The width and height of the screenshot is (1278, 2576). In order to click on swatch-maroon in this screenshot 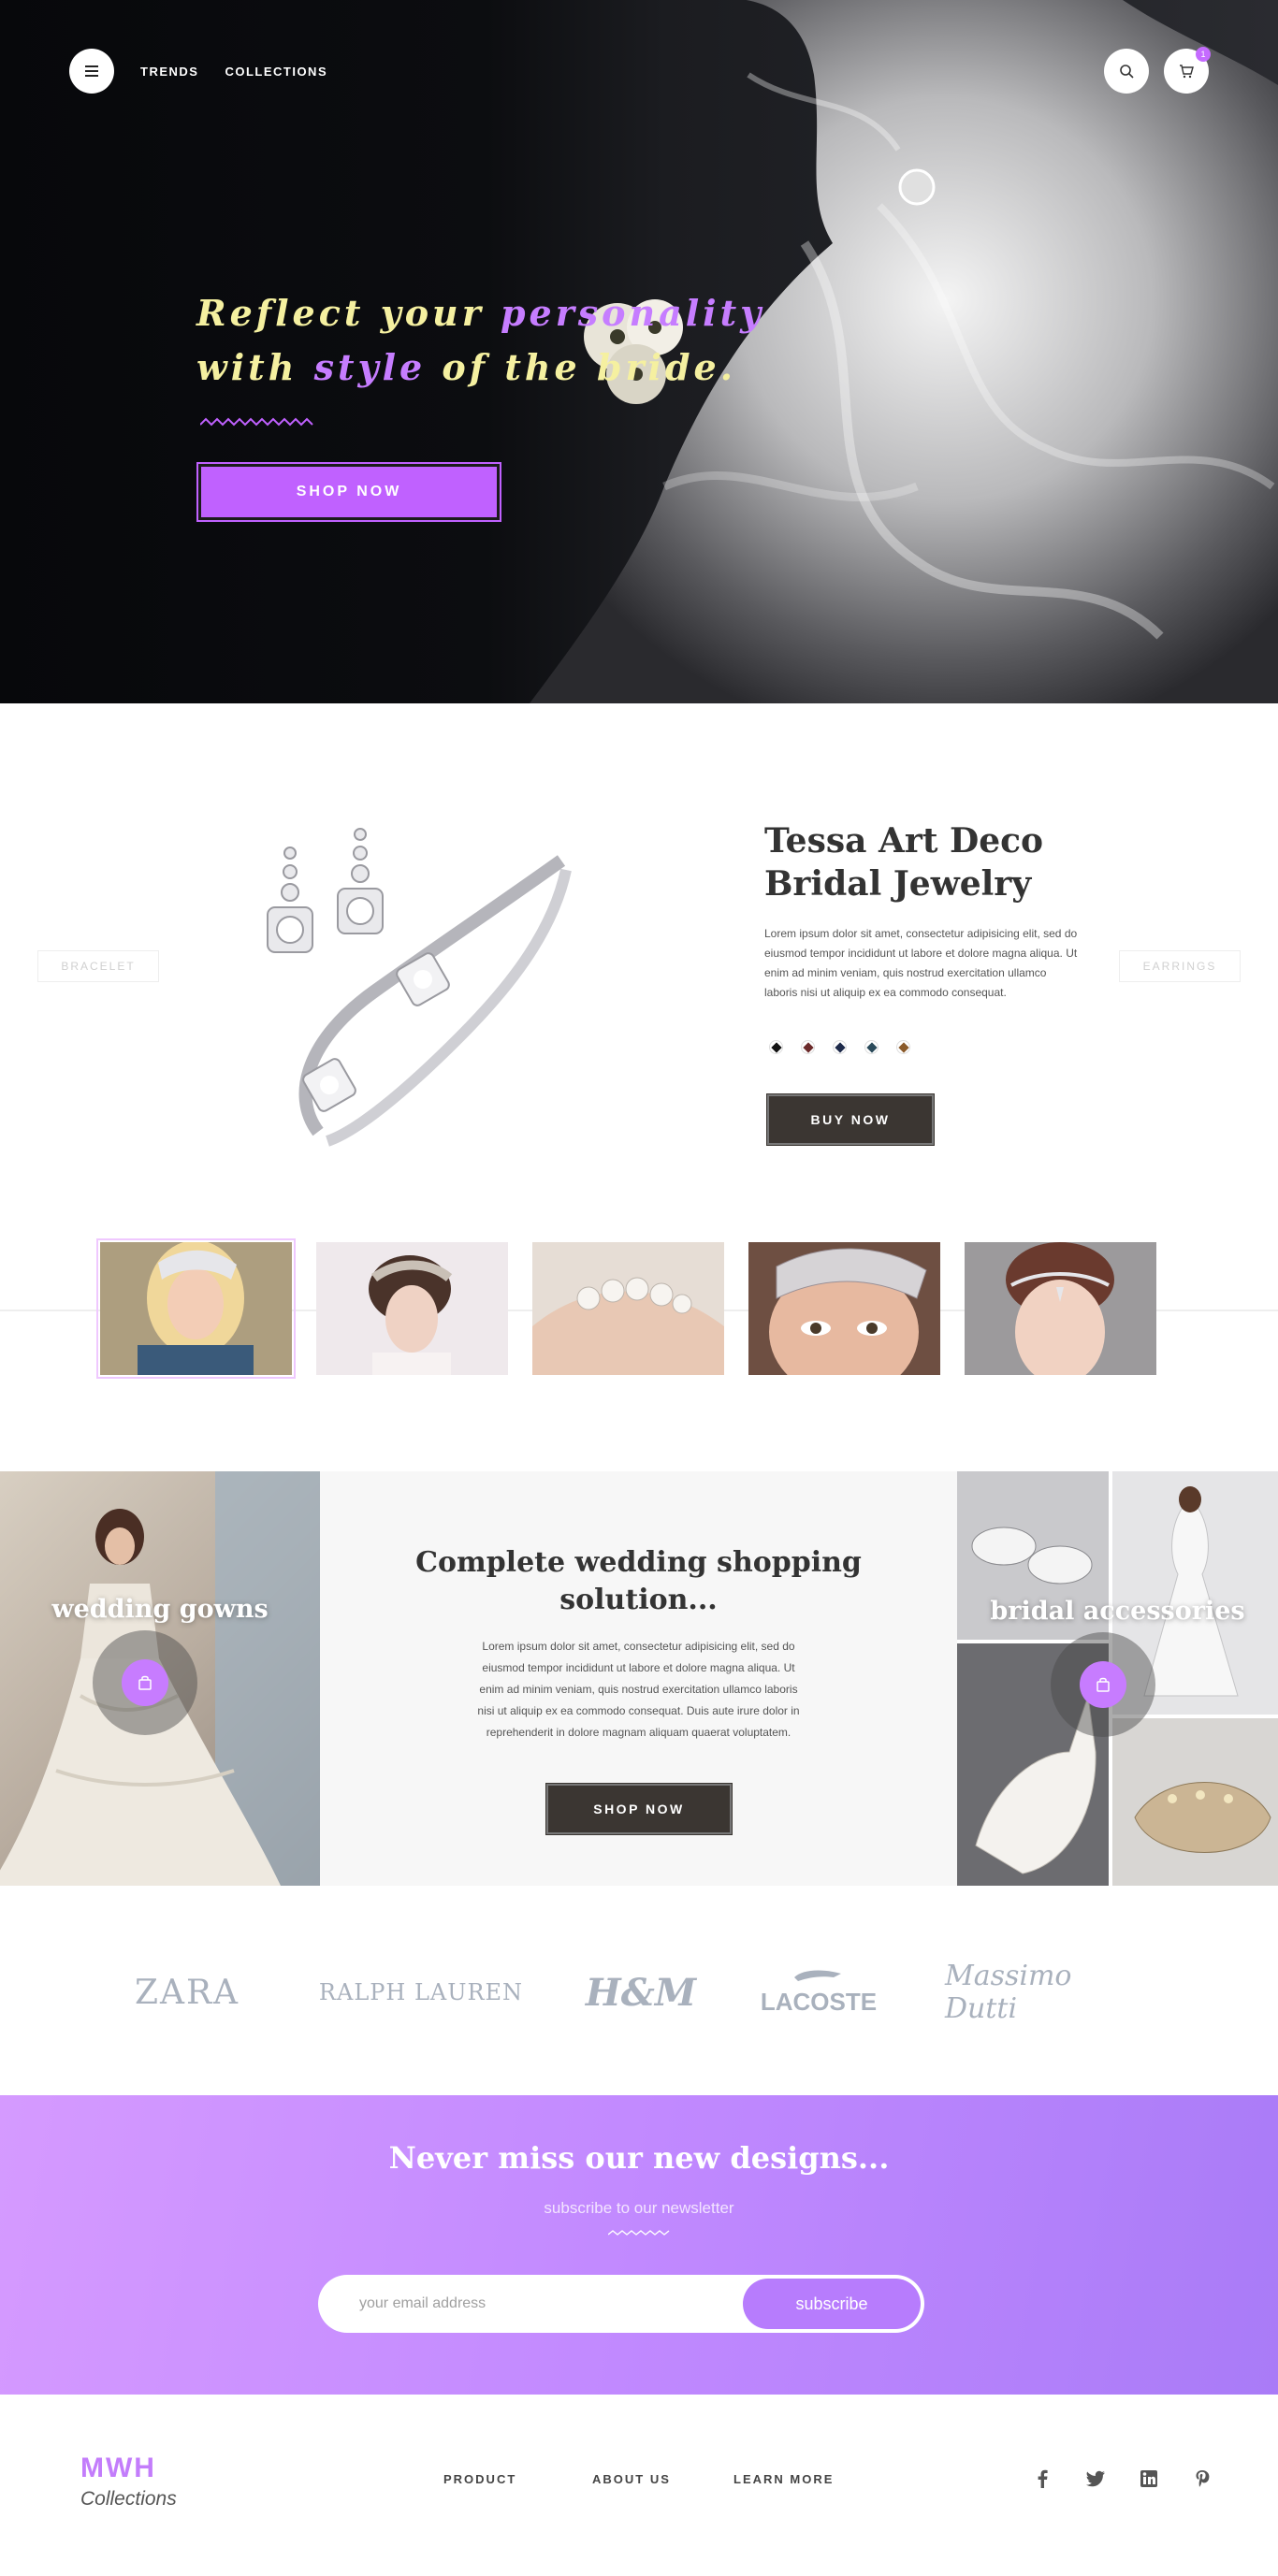, I will do `click(808, 1047)`.